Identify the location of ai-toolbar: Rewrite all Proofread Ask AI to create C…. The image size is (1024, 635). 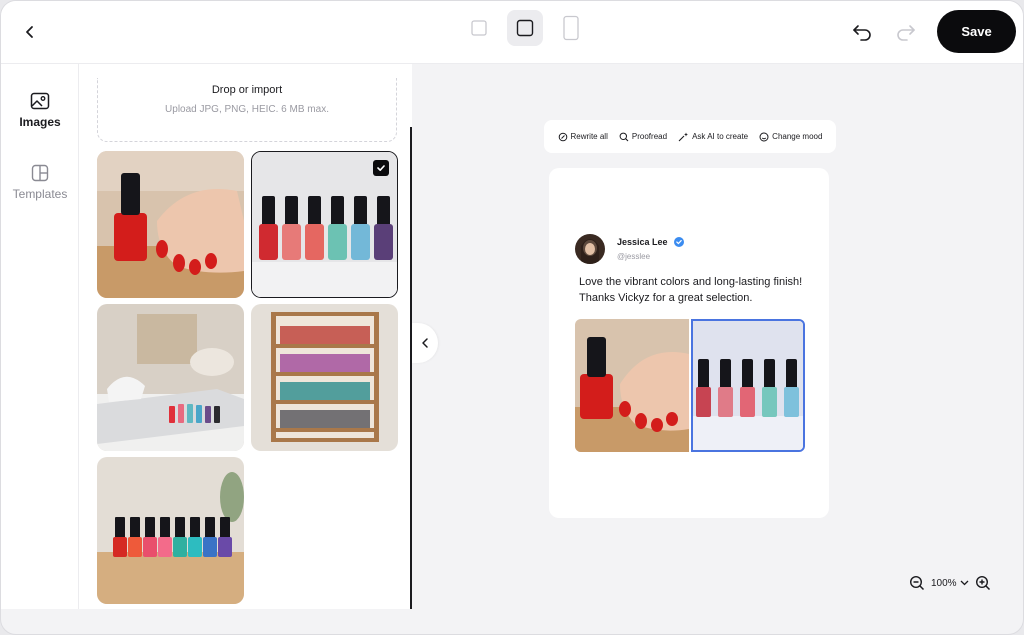
(690, 136).